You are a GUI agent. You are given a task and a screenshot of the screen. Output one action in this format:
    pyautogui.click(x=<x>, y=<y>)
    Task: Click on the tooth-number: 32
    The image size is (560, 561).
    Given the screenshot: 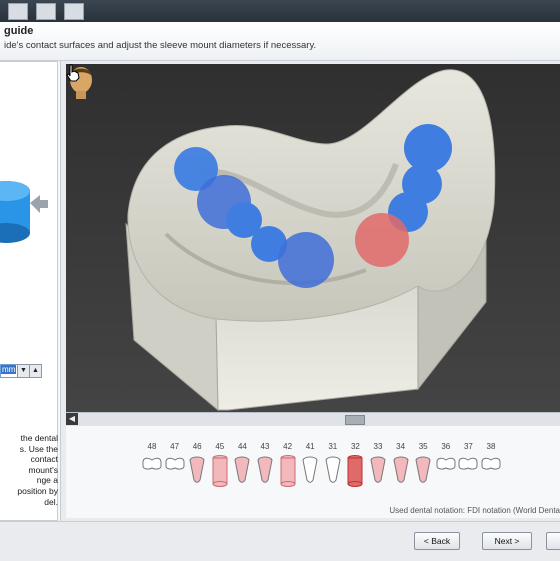 What is the action you would take?
    pyautogui.click(x=355, y=446)
    